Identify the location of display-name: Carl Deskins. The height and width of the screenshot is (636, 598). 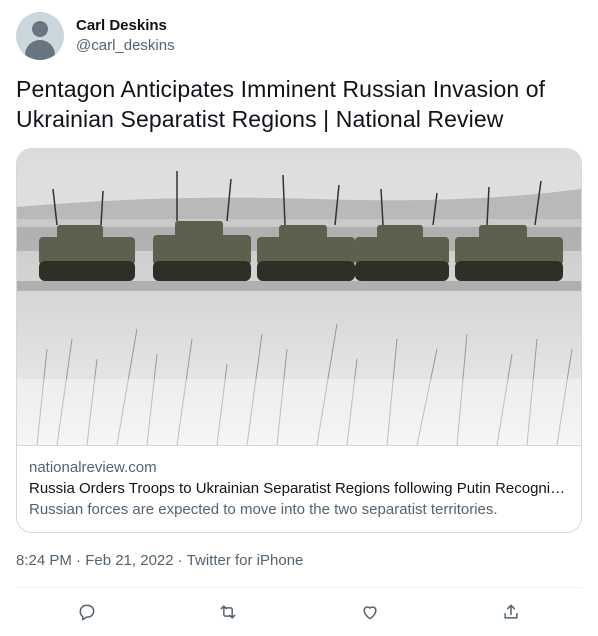
(125, 26).